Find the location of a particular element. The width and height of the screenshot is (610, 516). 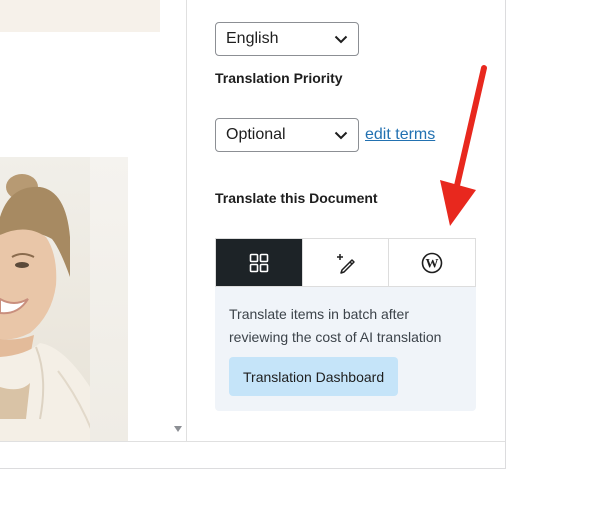

translation-dashboard-button: Translation Dashboard is located at coordinates (314, 376).